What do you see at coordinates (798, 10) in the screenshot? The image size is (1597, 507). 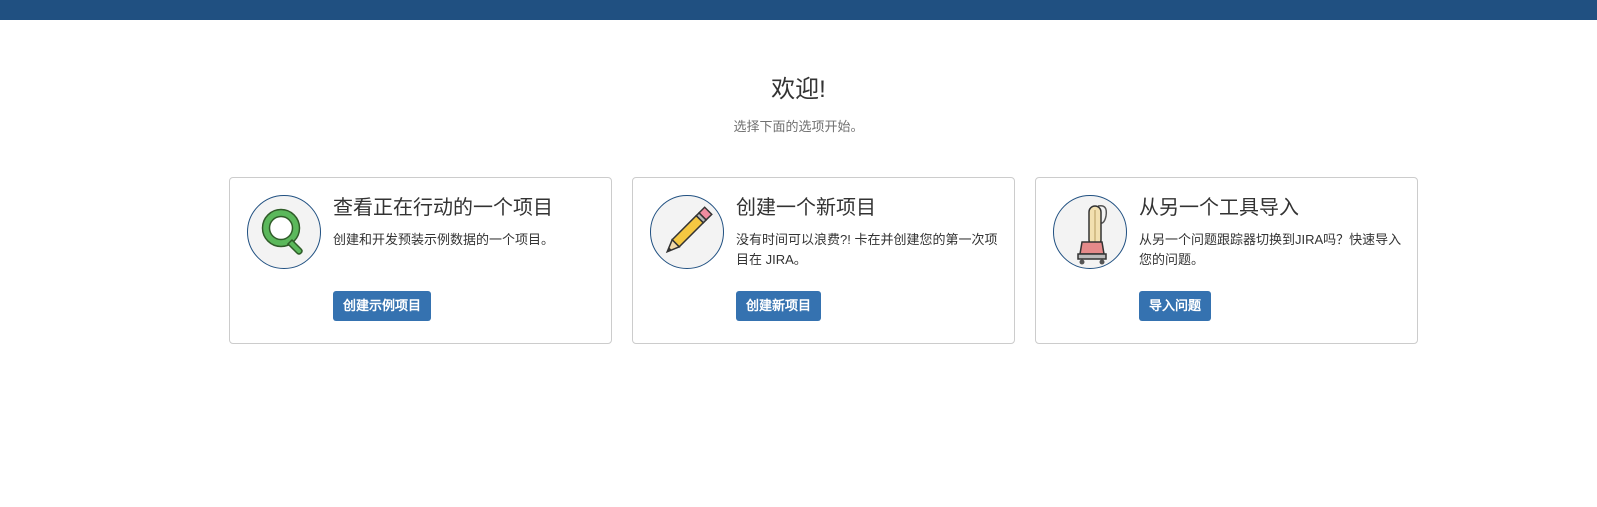 I see `top-navigation-bar` at bounding box center [798, 10].